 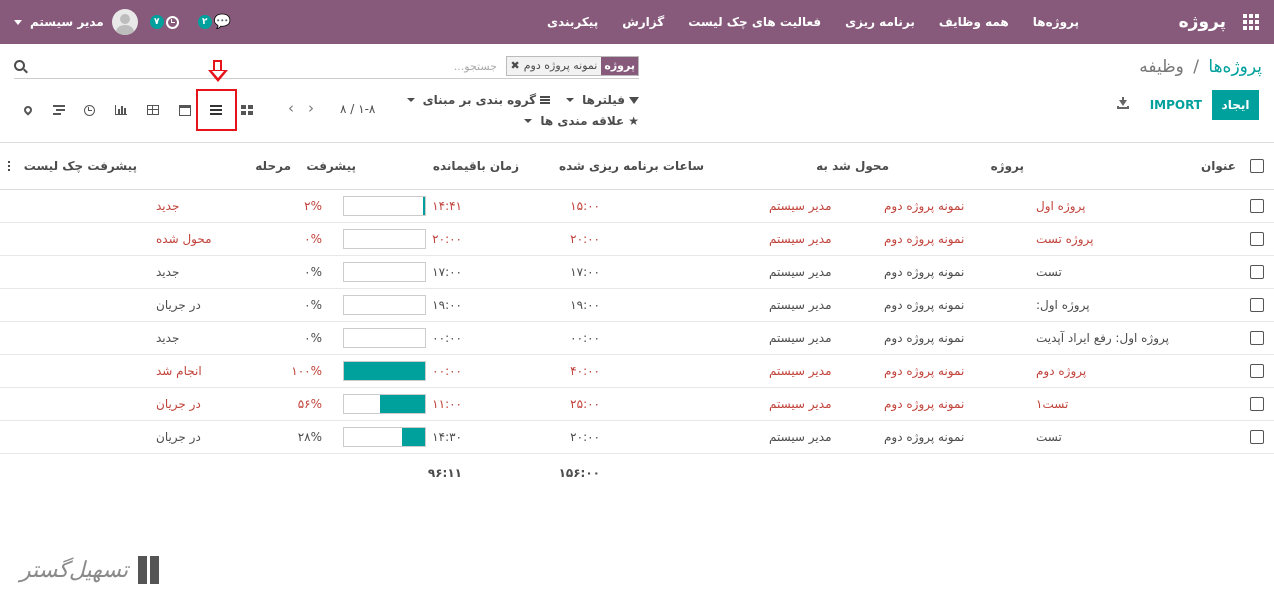 What do you see at coordinates (880, 22) in the screenshot?
I see `menu-item-planning: برنامه ریزی` at bounding box center [880, 22].